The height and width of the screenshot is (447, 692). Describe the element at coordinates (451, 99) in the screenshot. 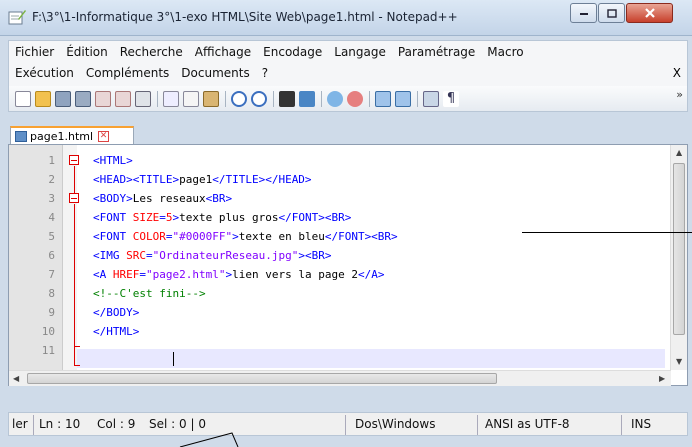

I see `show-all-chars-icon: ¶` at that location.